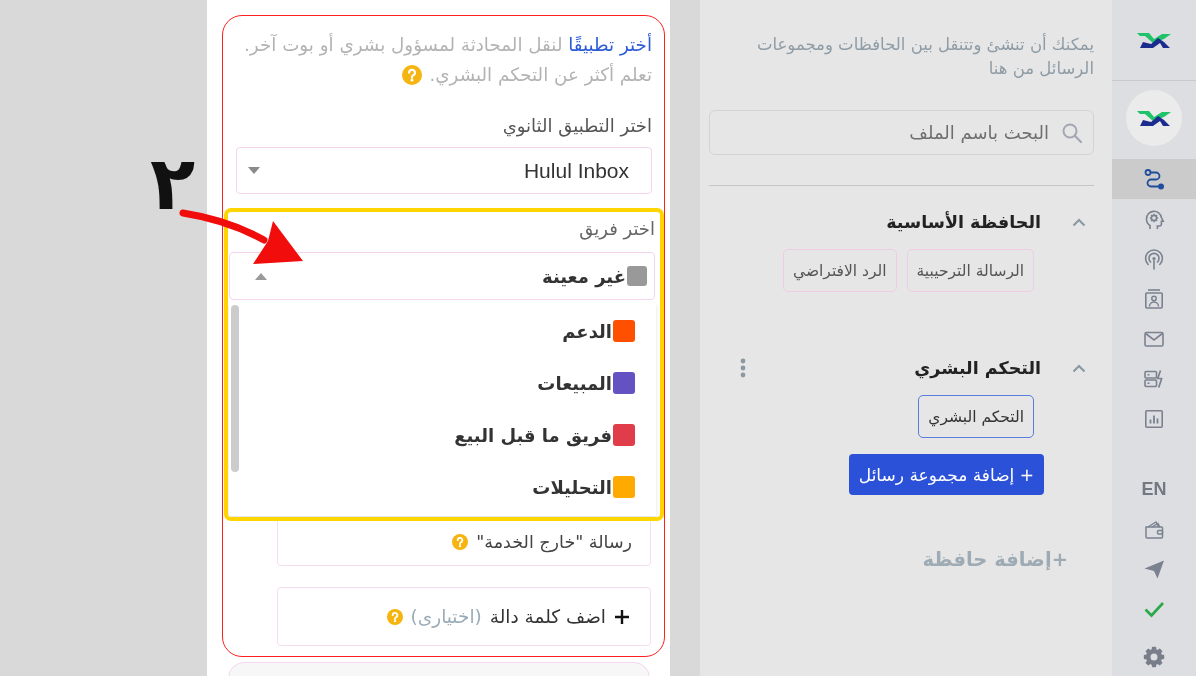 Image resolution: width=1196 pixels, height=676 pixels. What do you see at coordinates (448, 435) in the screenshot?
I see `team-option: فريق ما قبل البيع` at bounding box center [448, 435].